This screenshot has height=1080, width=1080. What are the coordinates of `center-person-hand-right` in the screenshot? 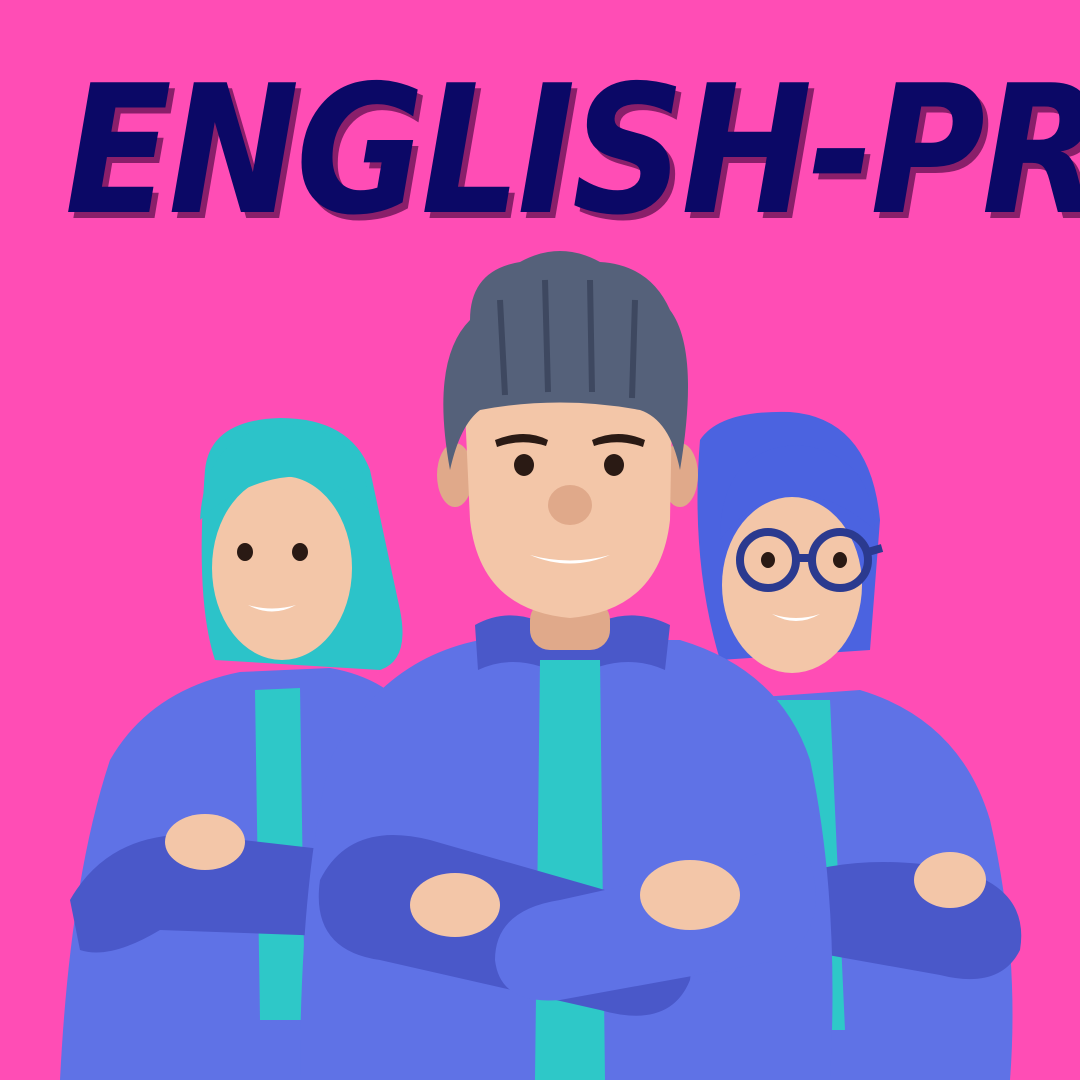 It's located at (690, 895).